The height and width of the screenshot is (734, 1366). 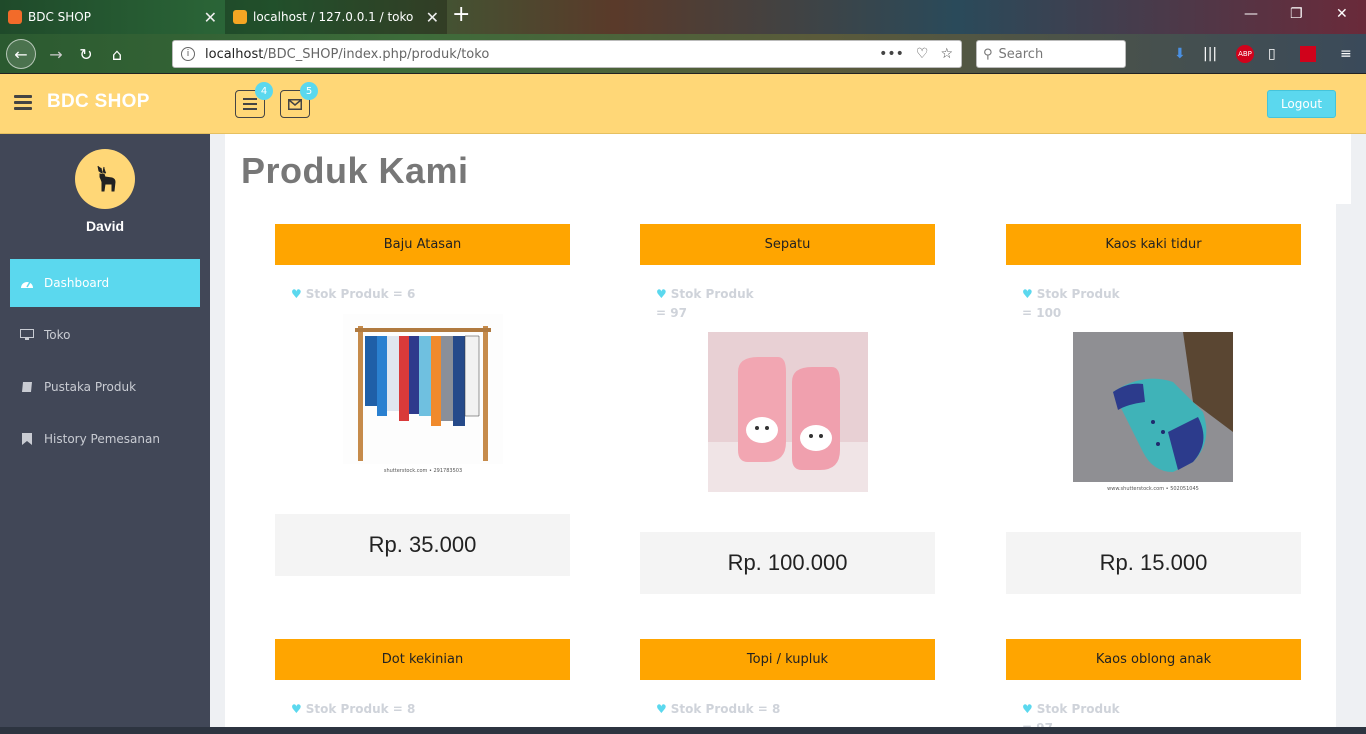 I want to click on scrollbar, so click(x=1343, y=469).